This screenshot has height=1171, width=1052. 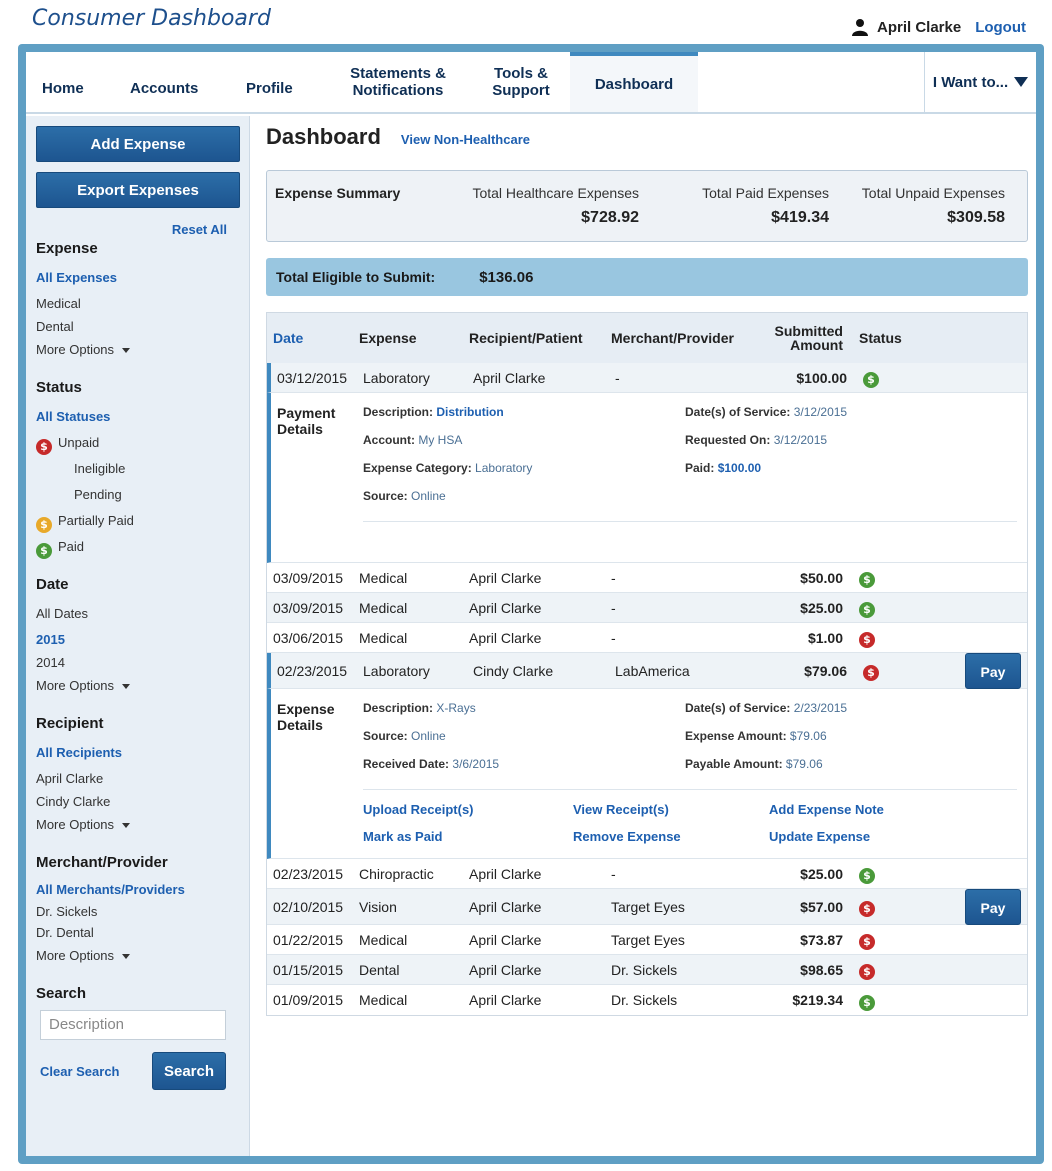 What do you see at coordinates (634, 82) in the screenshot?
I see `nav-dashboard: Dashboard` at bounding box center [634, 82].